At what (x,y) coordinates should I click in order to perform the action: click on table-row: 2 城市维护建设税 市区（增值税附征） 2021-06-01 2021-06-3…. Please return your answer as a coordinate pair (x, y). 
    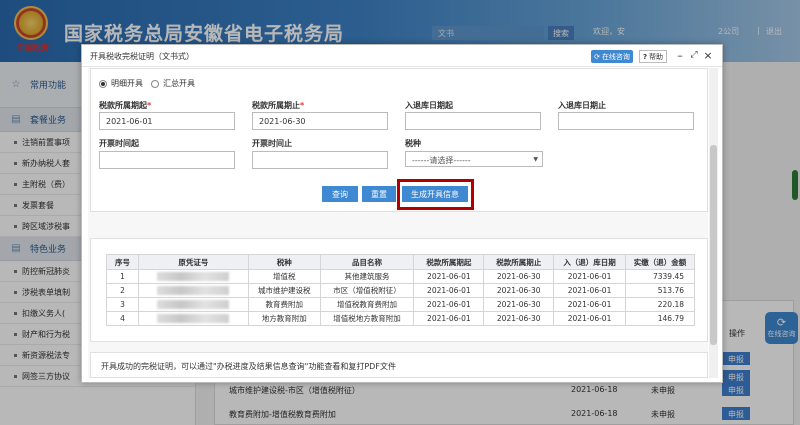
    Looking at the image, I should click on (400, 290).